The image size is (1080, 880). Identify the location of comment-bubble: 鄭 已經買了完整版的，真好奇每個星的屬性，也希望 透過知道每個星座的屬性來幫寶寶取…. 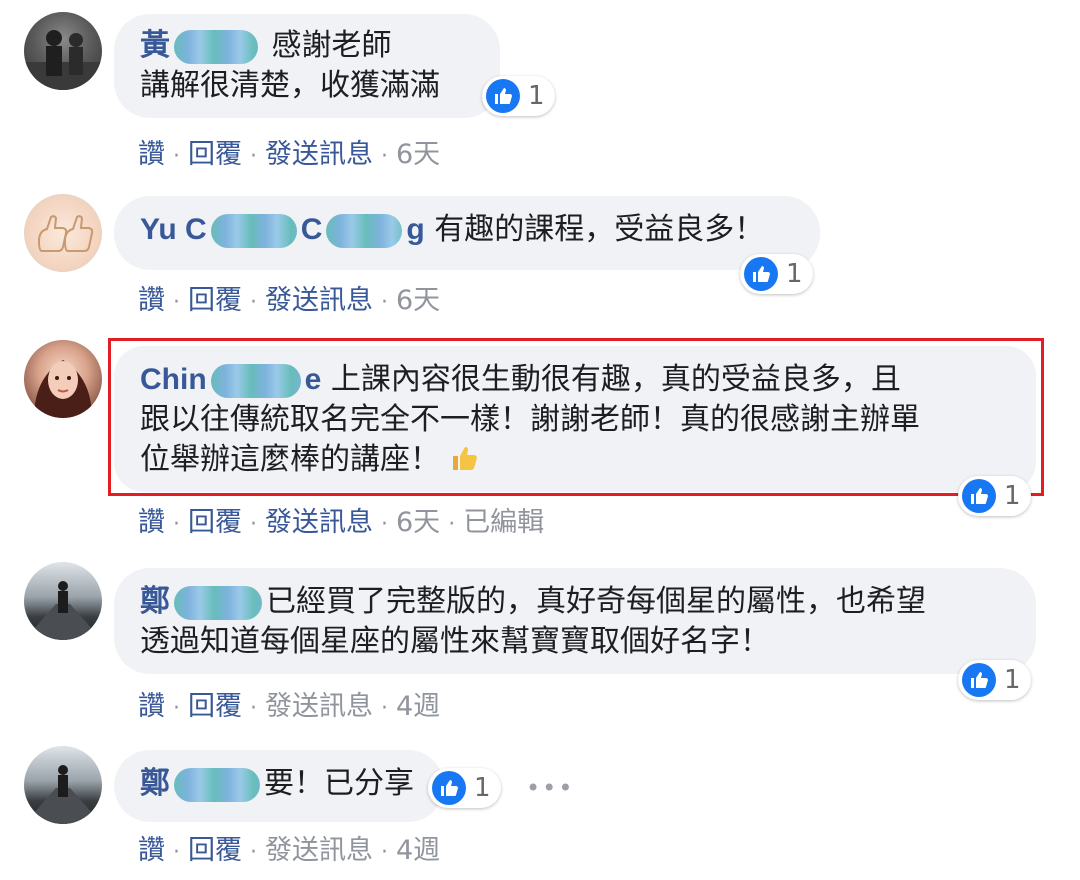
(575, 621).